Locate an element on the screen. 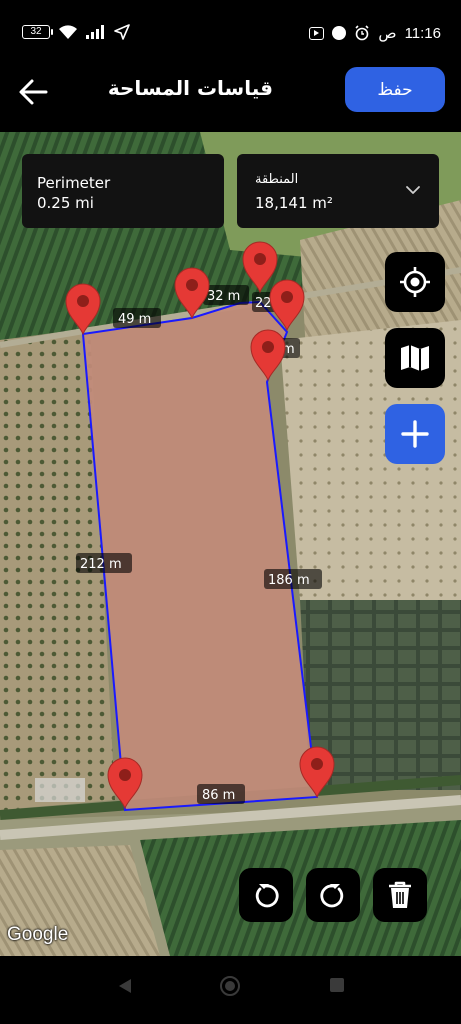 The width and height of the screenshot is (461, 1024). map-type-button is located at coordinates (415, 358).